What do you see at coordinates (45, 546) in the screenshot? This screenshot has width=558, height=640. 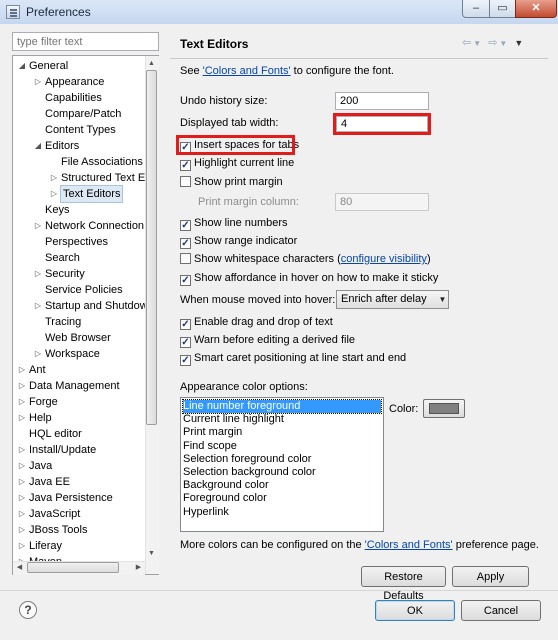 I see `tree-item: Liferay` at bounding box center [45, 546].